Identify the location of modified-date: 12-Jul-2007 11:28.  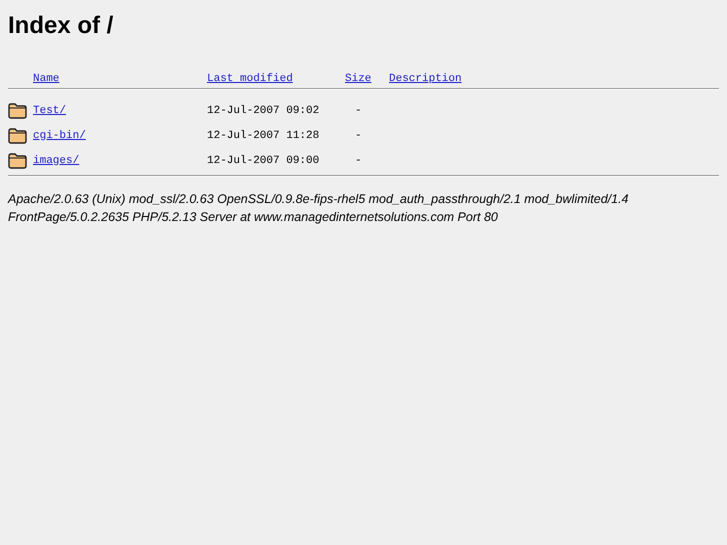
(263, 136).